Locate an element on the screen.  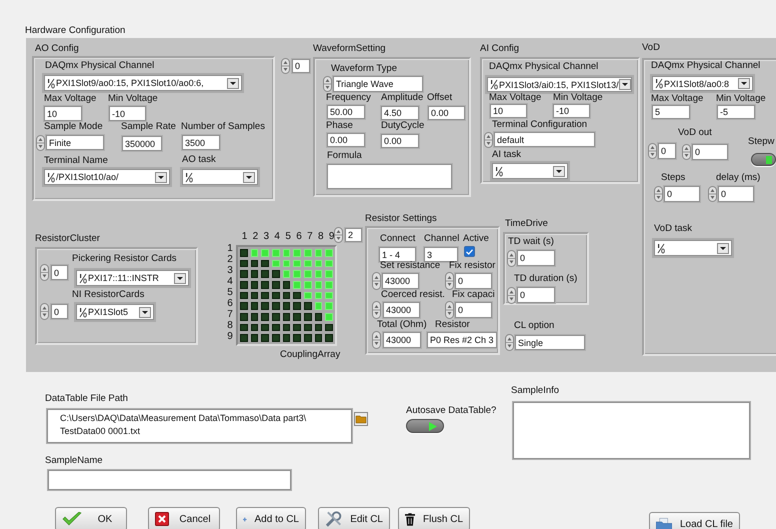
action-button: Edit CL is located at coordinates (354, 518).